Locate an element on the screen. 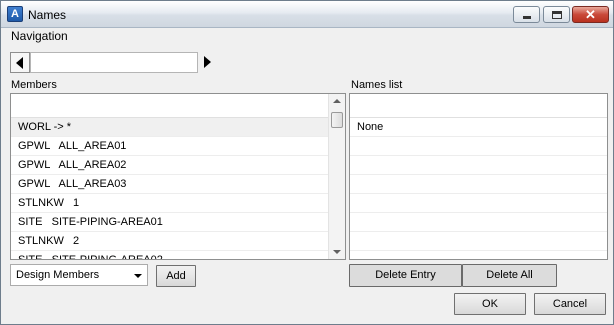 The image size is (614, 325). ok-button: OK is located at coordinates (490, 304).